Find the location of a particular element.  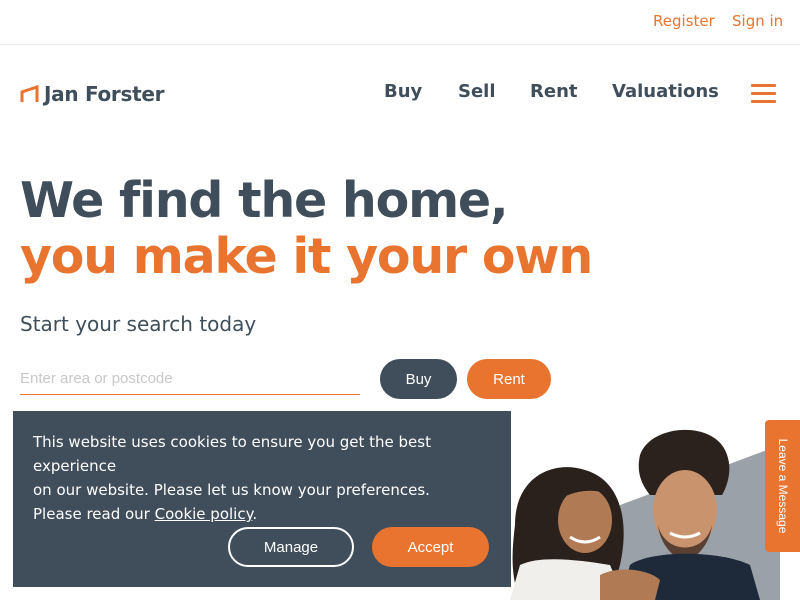

register-link: Register is located at coordinates (684, 21).